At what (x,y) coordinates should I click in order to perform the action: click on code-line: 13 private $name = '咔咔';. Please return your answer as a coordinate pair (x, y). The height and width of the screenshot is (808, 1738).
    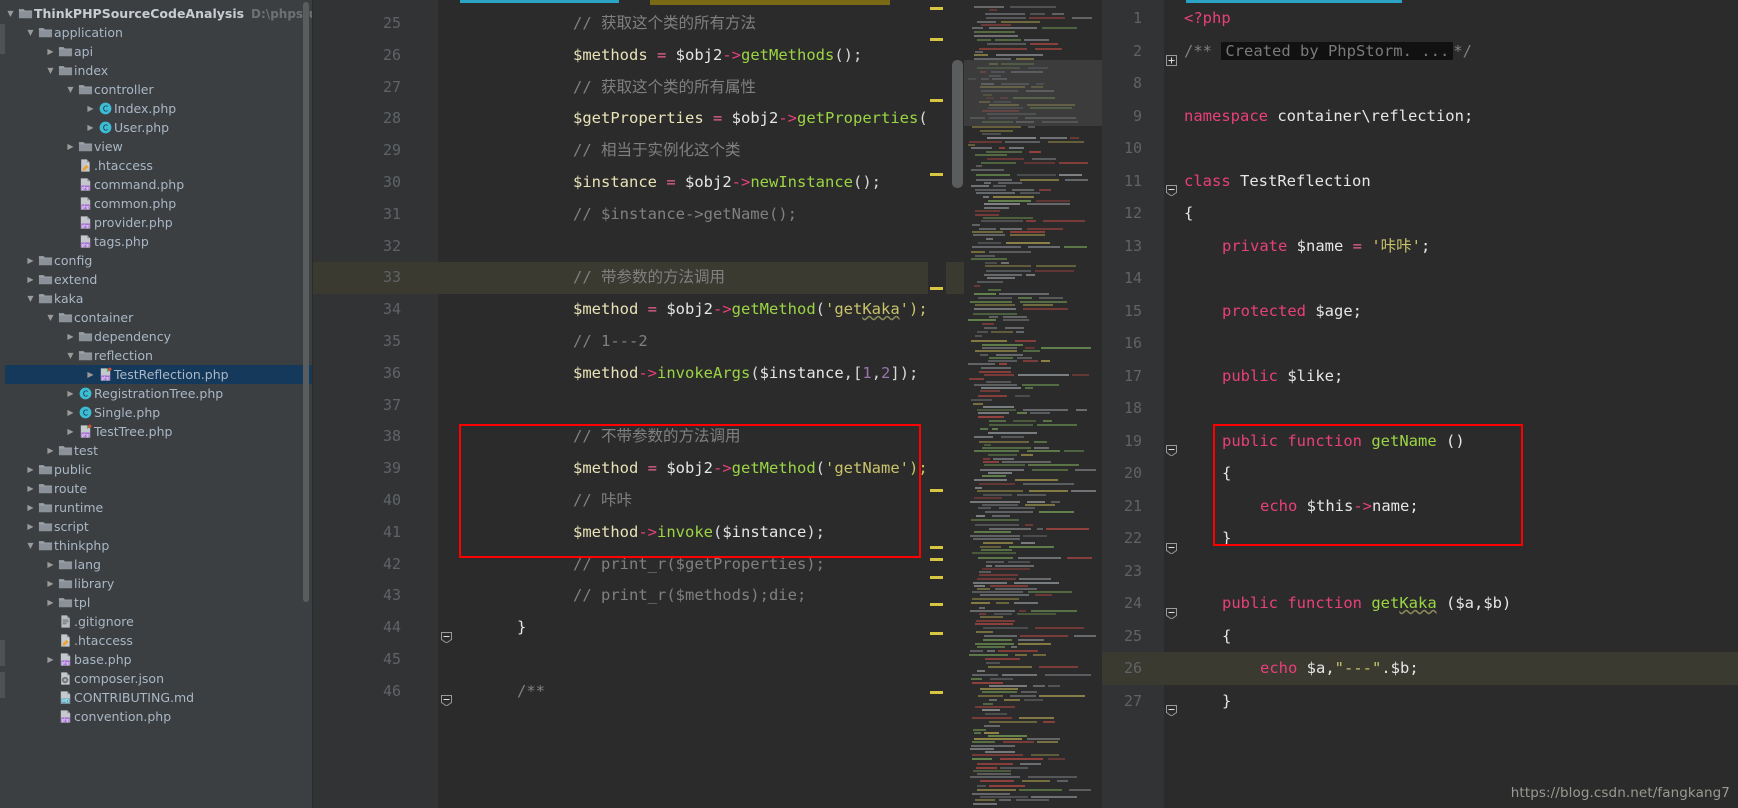
    Looking at the image, I should click on (1420, 246).